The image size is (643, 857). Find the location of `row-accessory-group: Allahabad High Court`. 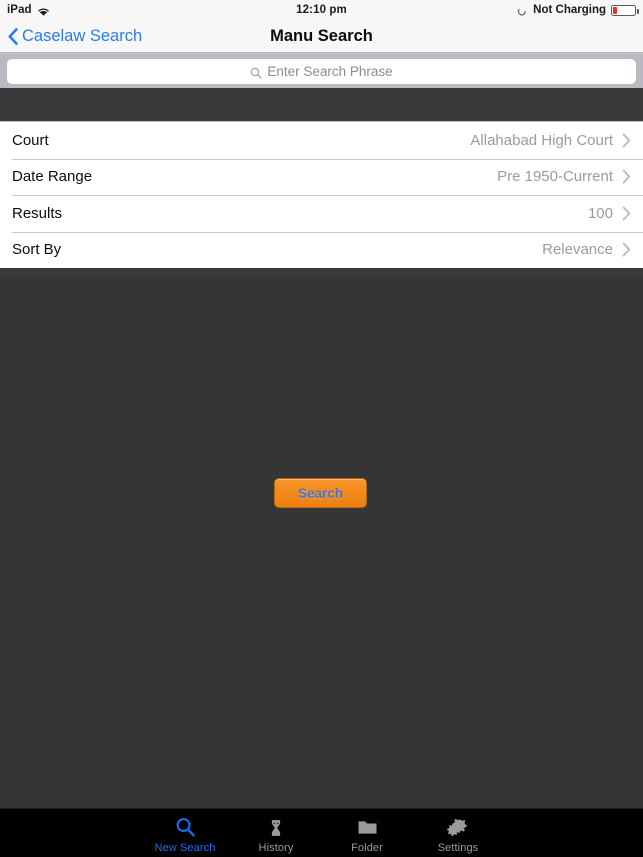

row-accessory-group: Allahabad High Court is located at coordinates (550, 140).